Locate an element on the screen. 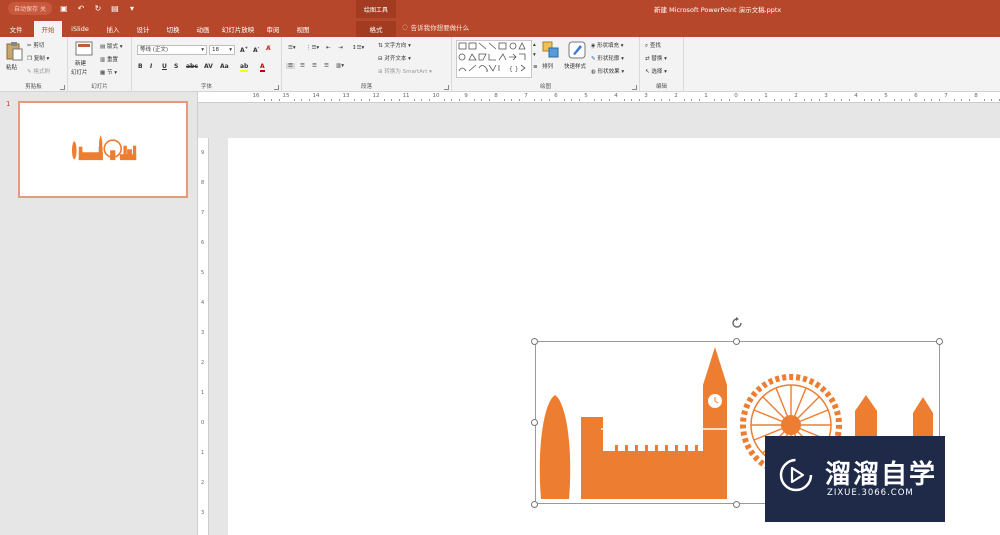 The width and height of the screenshot is (1000, 535). justify-icon: ☰ is located at coordinates (326, 66).